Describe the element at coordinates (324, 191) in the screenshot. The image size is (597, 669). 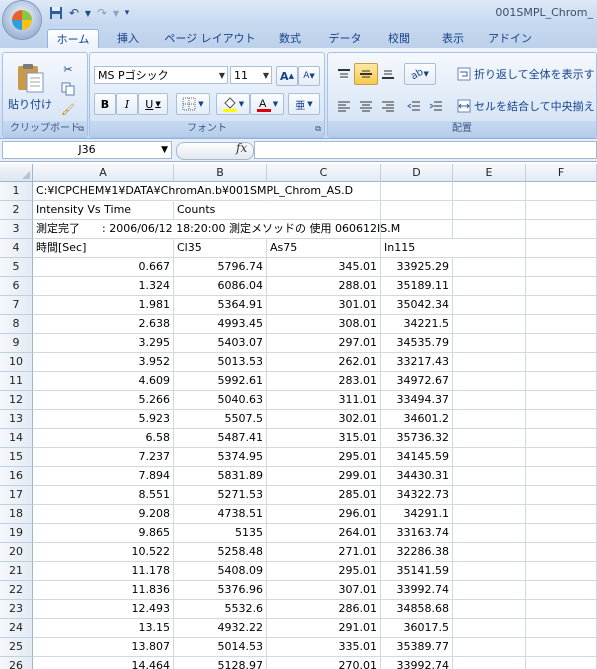
I see `cell-c1` at that location.